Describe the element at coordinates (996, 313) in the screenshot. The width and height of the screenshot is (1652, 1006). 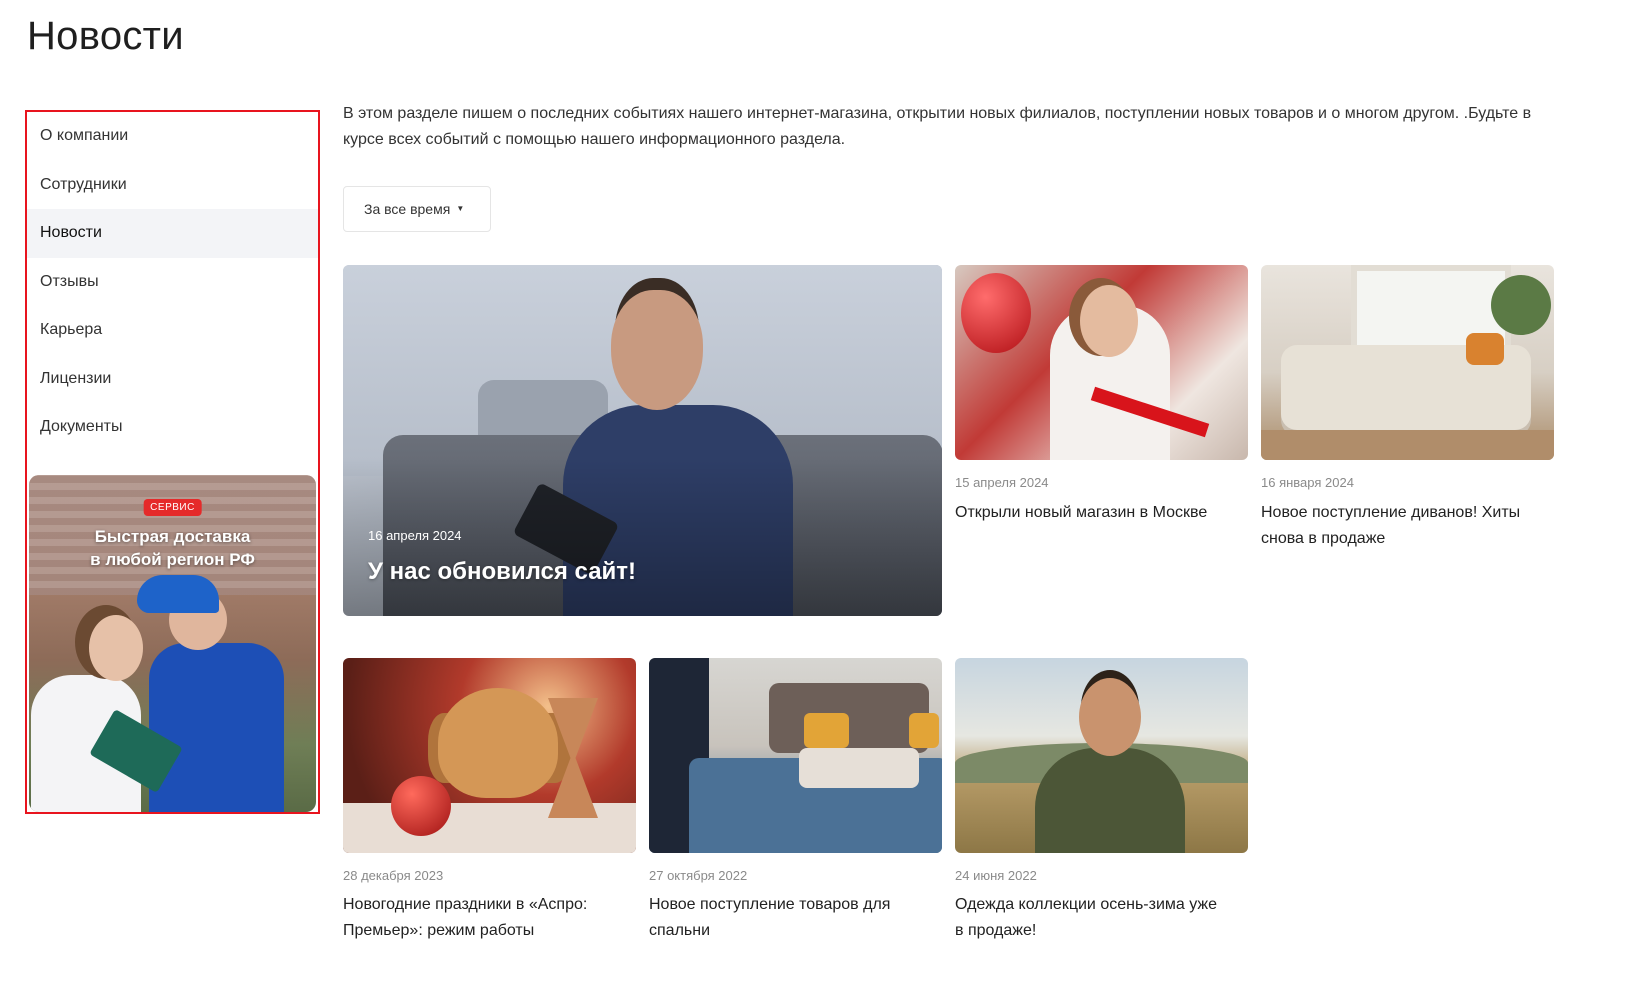
I see `balloon-shape` at that location.